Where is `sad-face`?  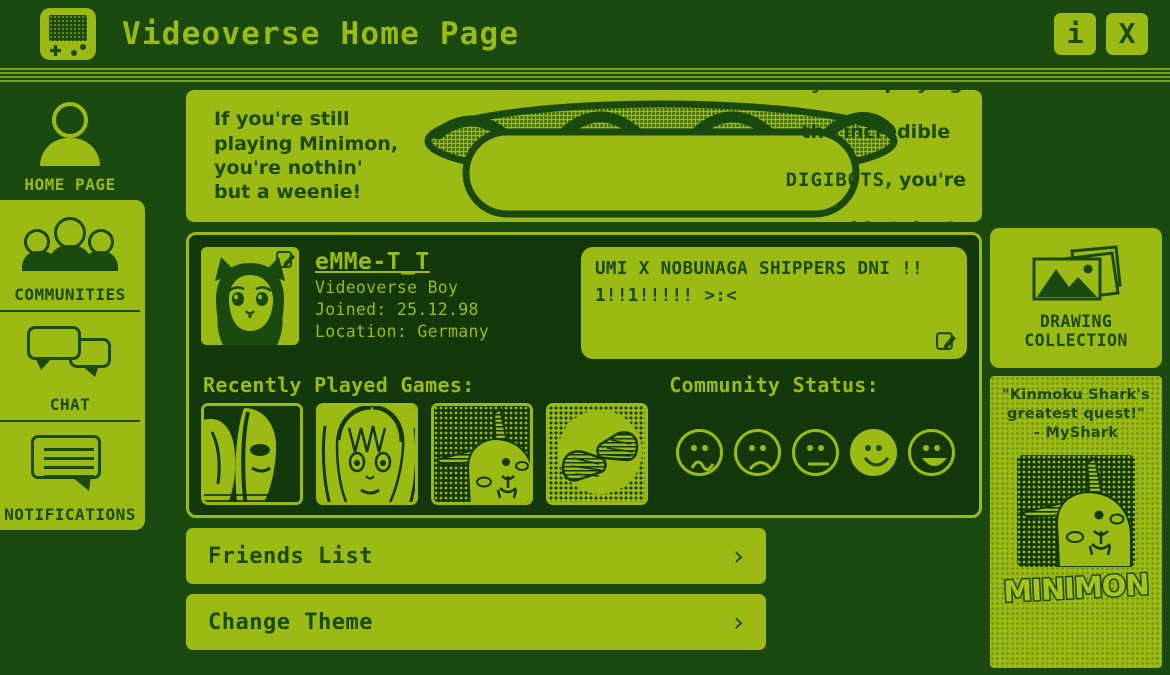
sad-face is located at coordinates (757, 452).